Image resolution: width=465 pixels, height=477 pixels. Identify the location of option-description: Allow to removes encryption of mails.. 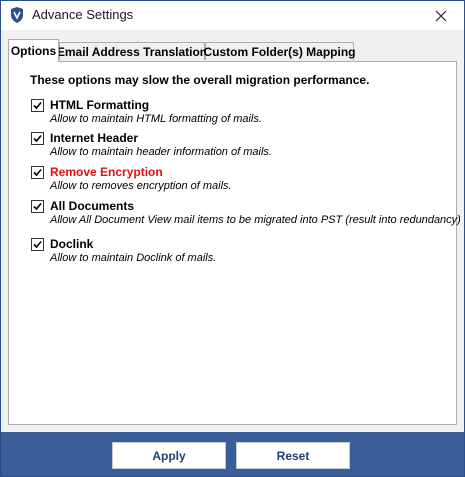
(141, 186).